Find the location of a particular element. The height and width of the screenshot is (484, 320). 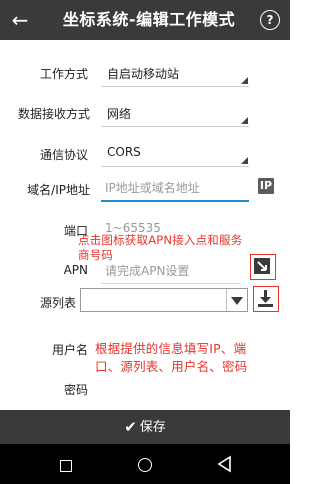

apn-fetch-icon is located at coordinates (262, 266).